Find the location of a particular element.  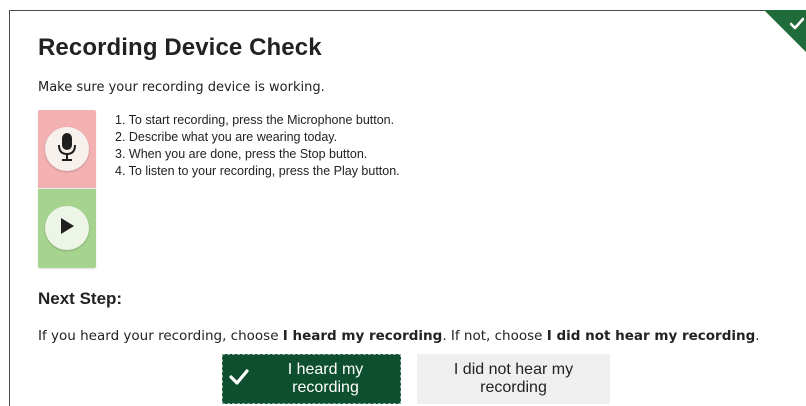

microphone-button is located at coordinates (67, 149).